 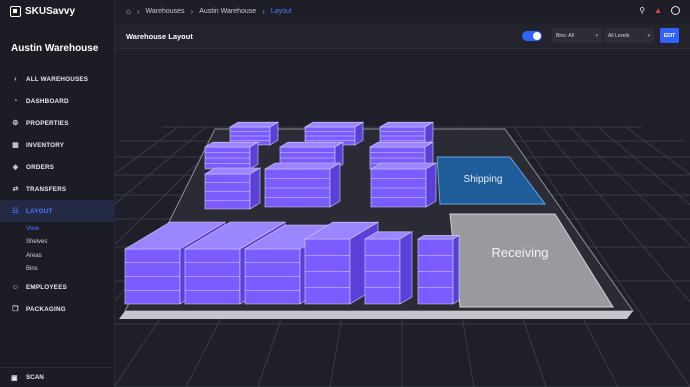 What do you see at coordinates (159, 36) in the screenshot?
I see `page-title: Warehouse Layout` at bounding box center [159, 36].